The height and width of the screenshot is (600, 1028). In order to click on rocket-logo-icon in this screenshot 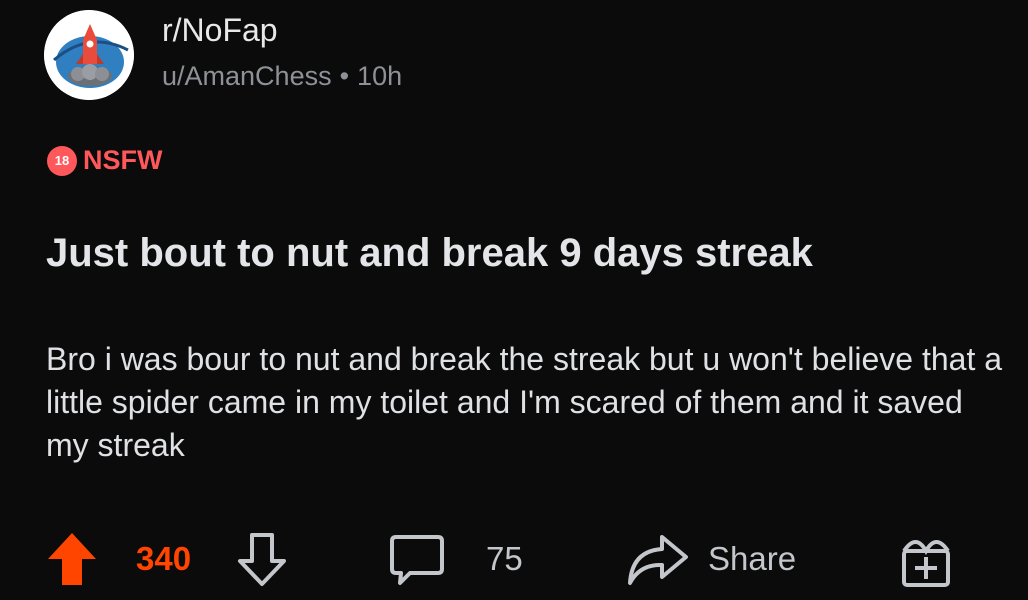, I will do `click(89, 55)`.